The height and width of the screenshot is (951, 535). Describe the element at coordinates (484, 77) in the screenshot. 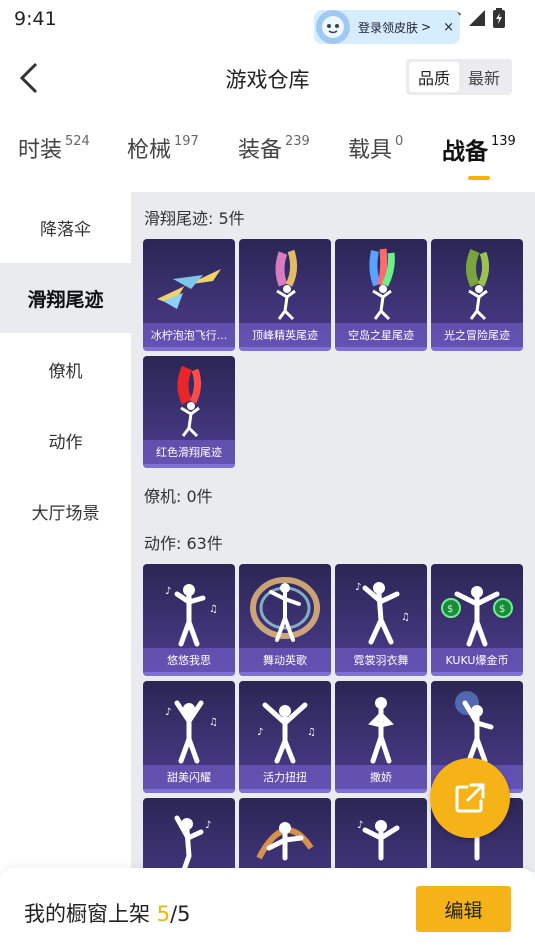

I see `sort-latest-button: 最新` at that location.